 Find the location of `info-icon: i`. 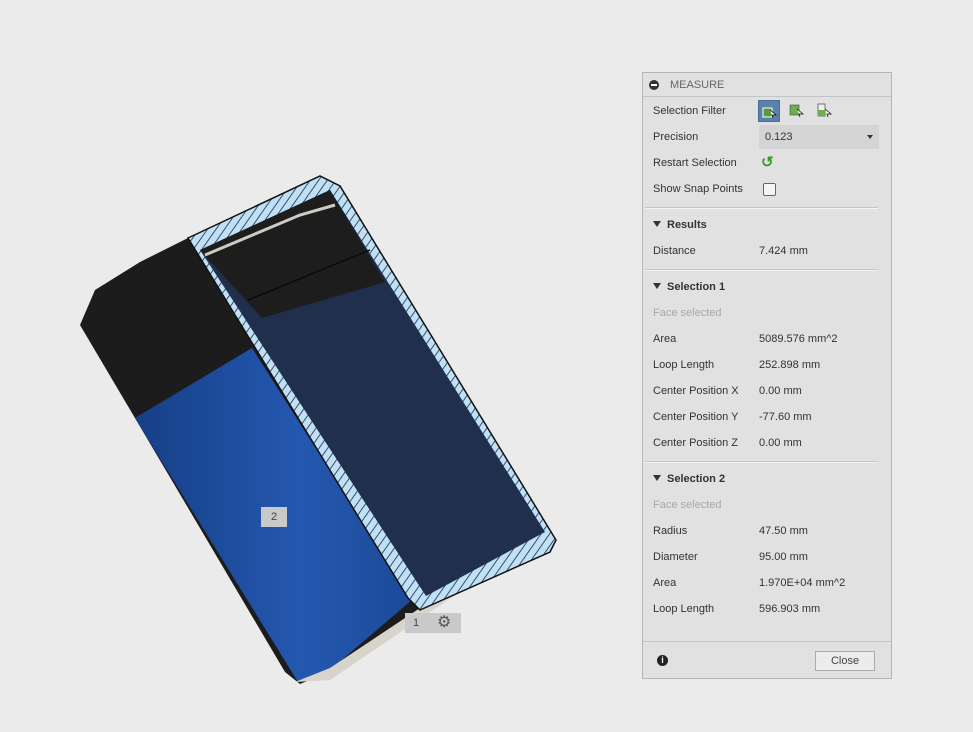

info-icon: i is located at coordinates (662, 660).